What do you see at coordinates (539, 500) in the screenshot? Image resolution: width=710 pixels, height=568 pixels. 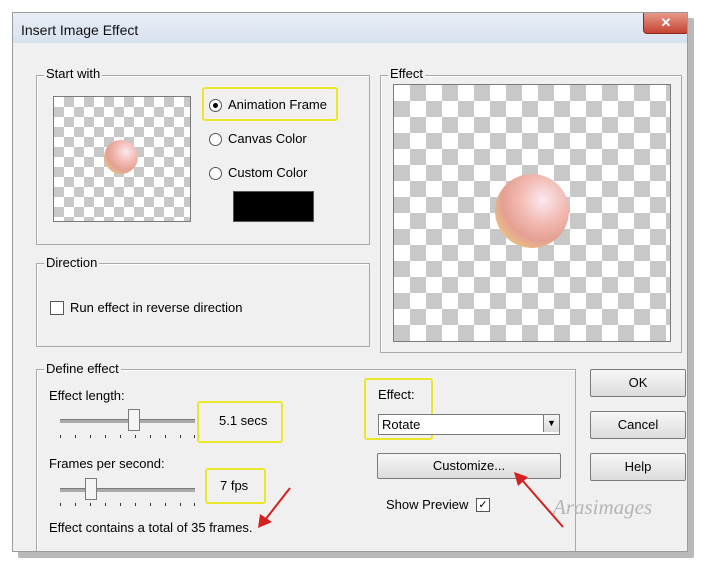 I see `arrow-to-customize` at bounding box center [539, 500].